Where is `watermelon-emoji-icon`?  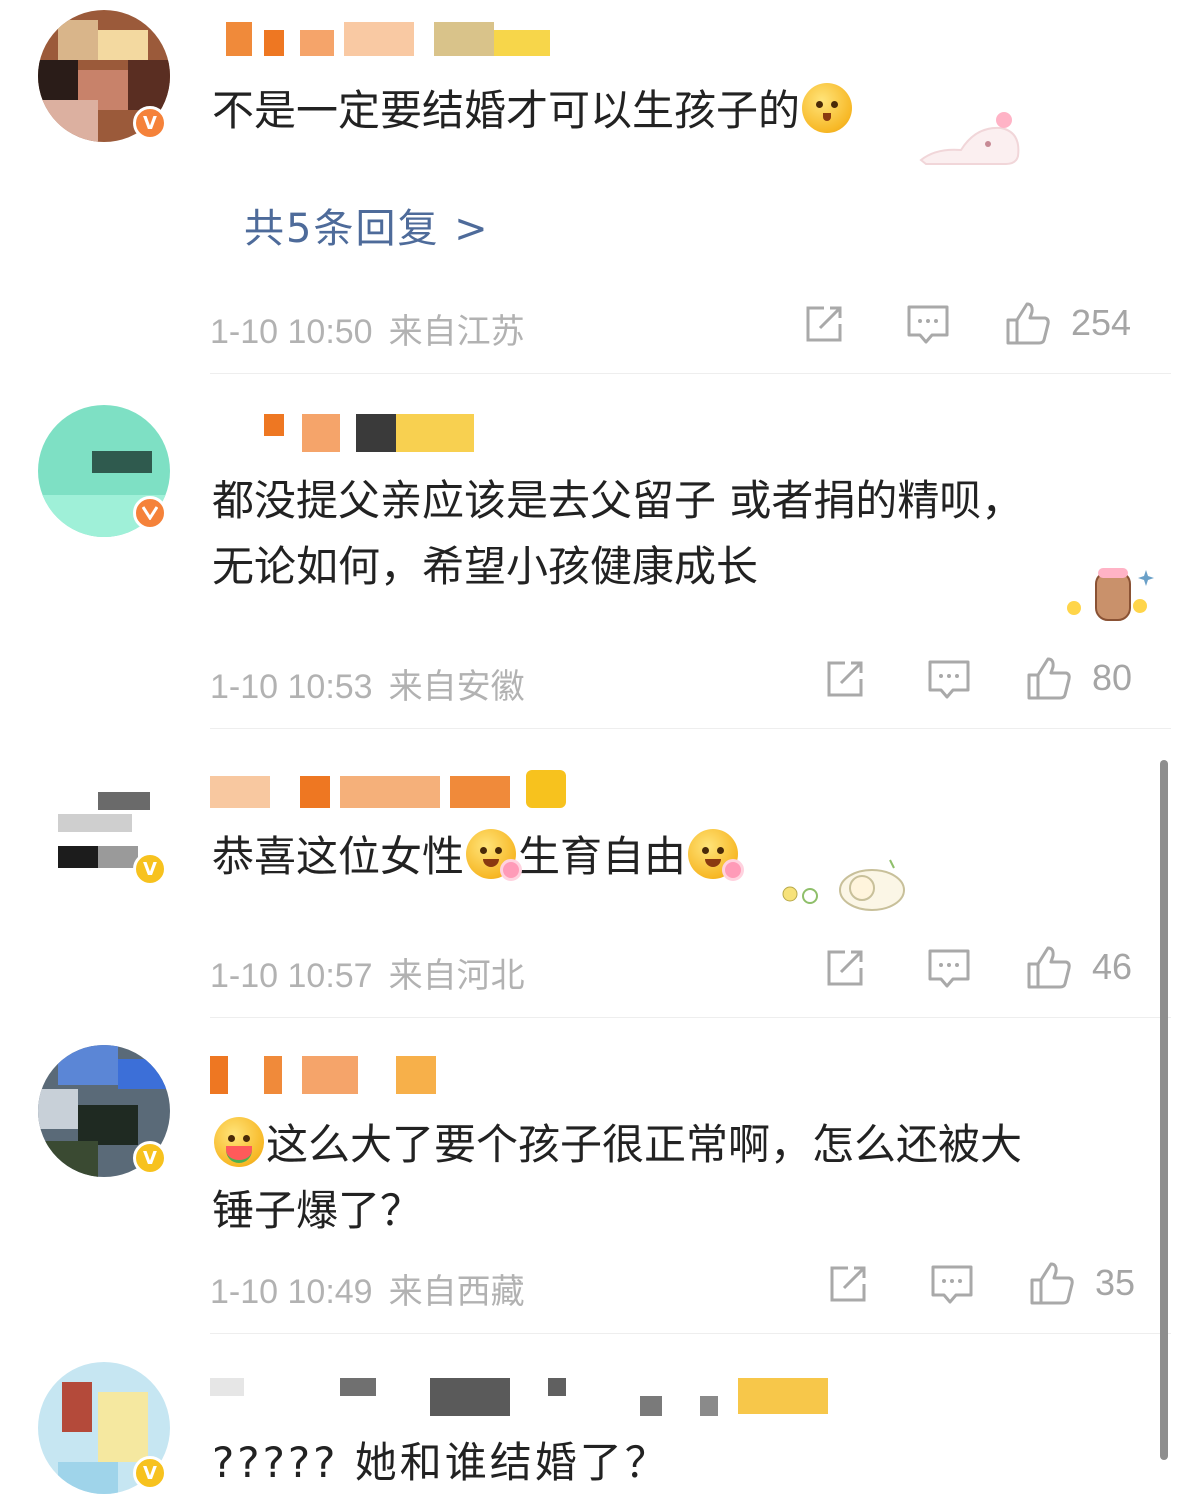
watermelon-emoji-icon is located at coordinates (239, 1142).